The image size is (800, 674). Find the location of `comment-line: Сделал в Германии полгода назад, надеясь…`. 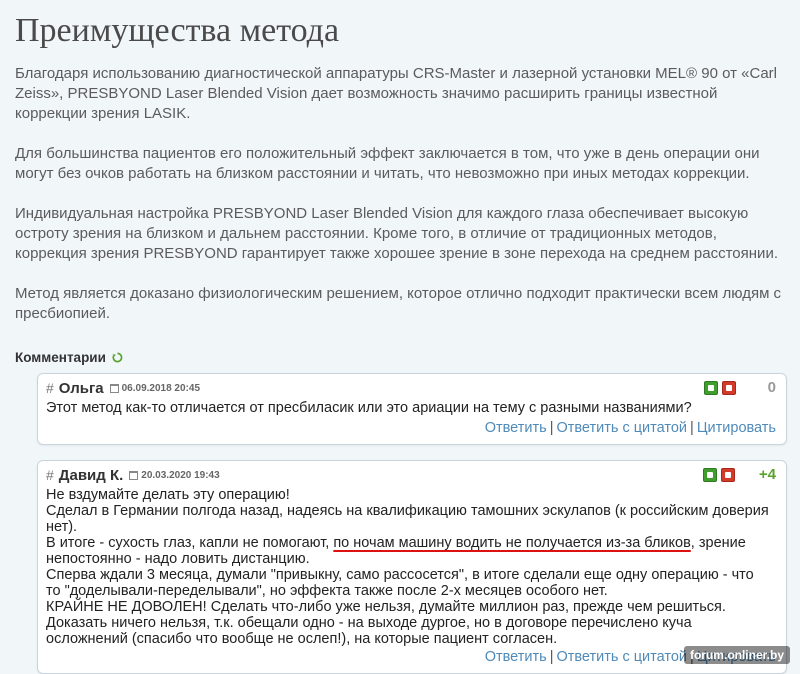

comment-line: Сделал в Германии полгода назад, надеясь… is located at coordinates (407, 519).